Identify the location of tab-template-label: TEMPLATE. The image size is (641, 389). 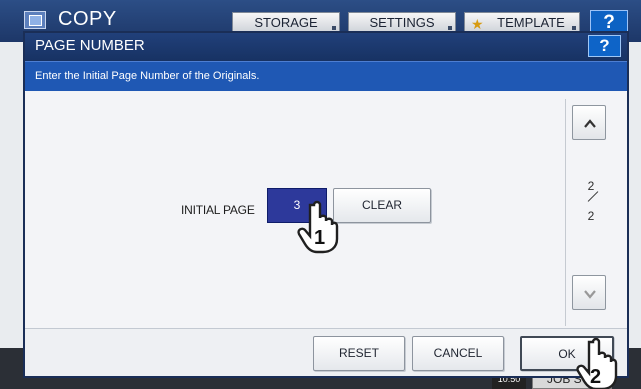
(531, 22).